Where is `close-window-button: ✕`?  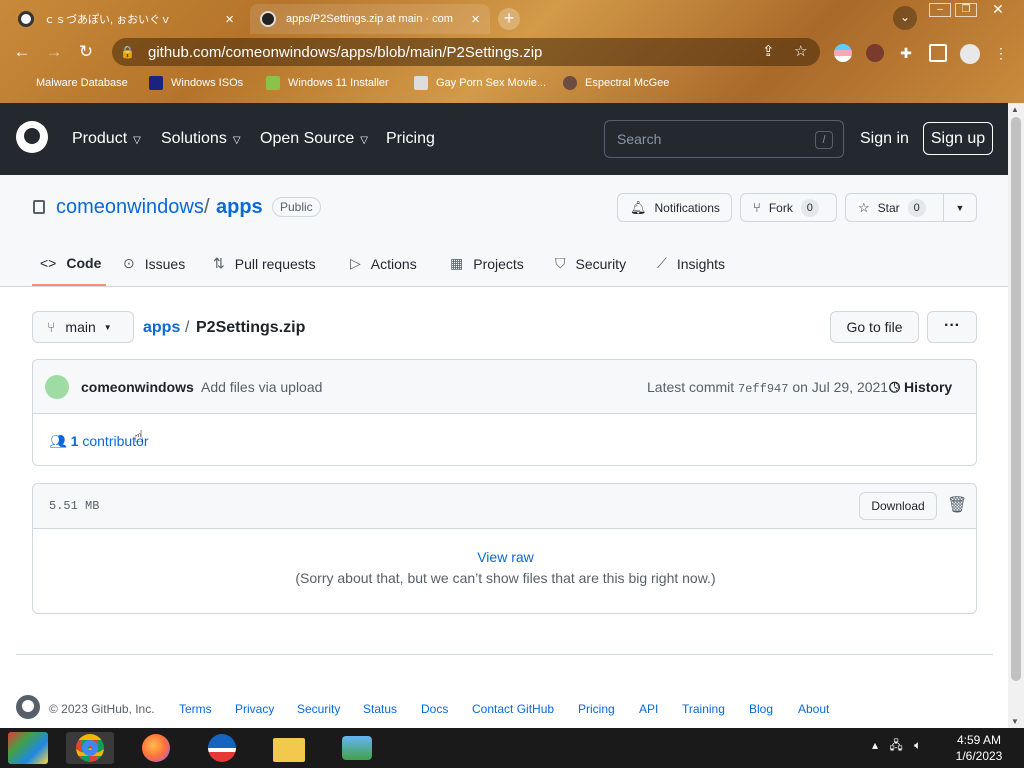
close-window-button: ✕ is located at coordinates (998, 9).